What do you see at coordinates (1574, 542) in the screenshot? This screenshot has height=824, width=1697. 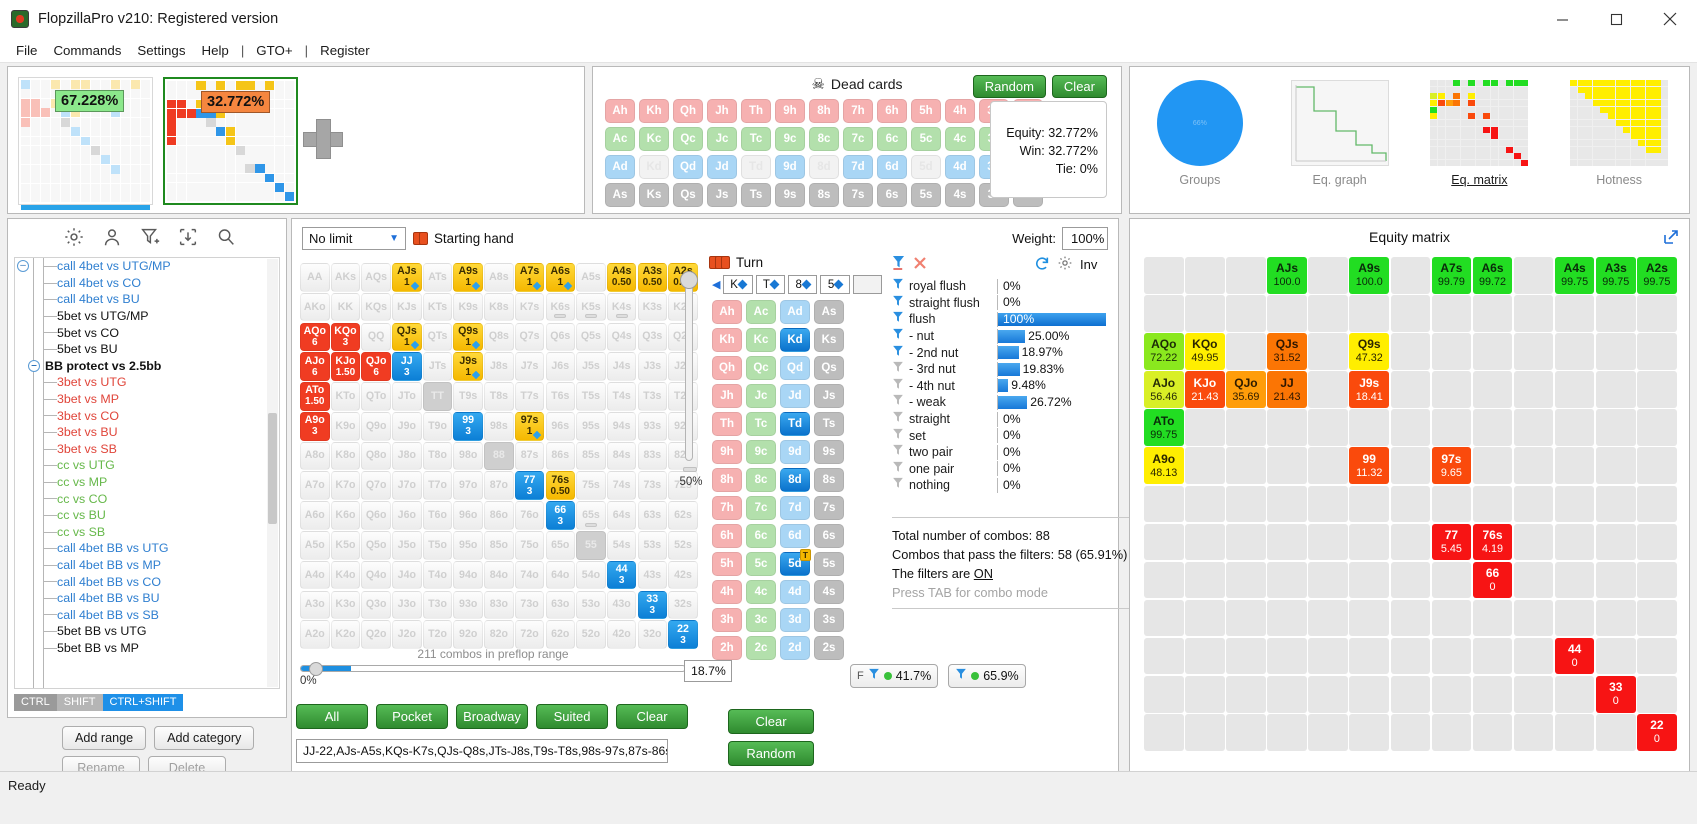 I see `equity-cell-74s` at bounding box center [1574, 542].